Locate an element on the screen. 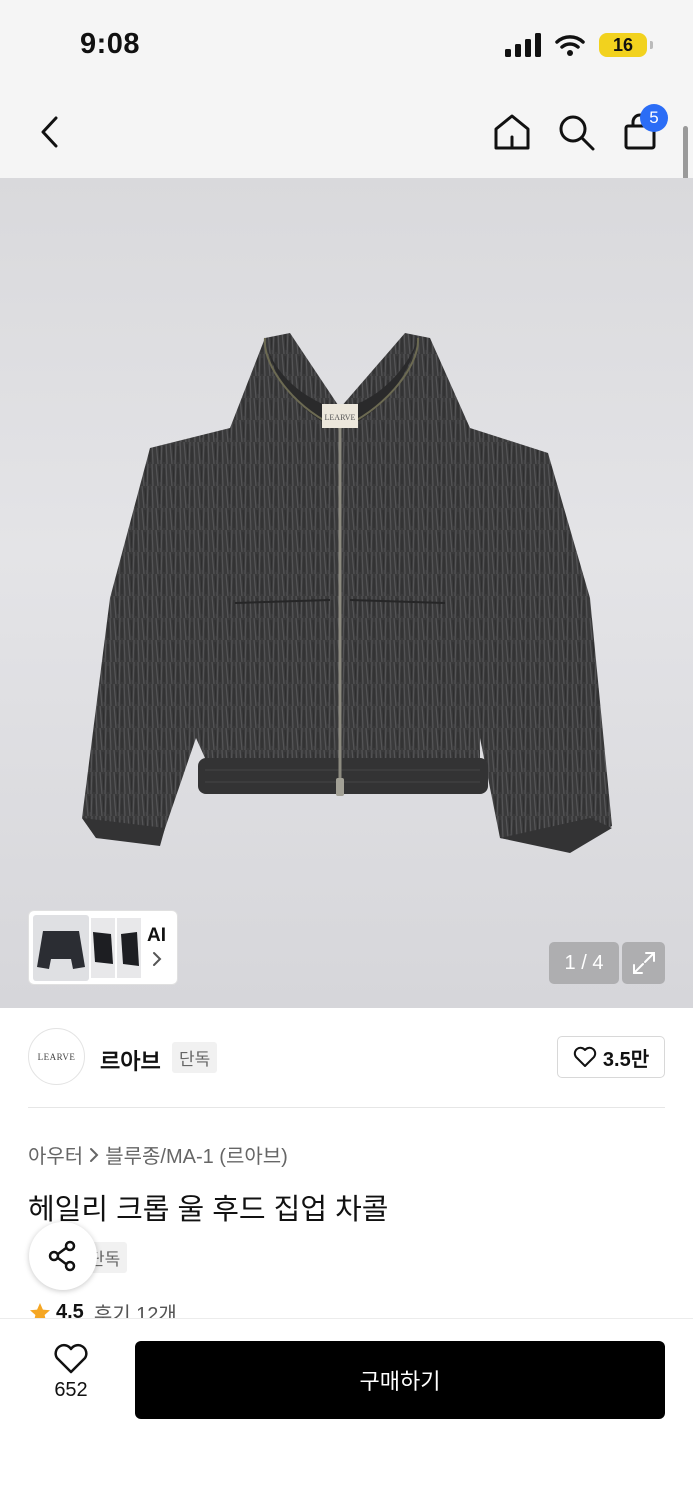 This screenshot has width=693, height=1500. product-title: 헤일리 크롭 울 후드 집업 차콜 is located at coordinates (208, 1210).